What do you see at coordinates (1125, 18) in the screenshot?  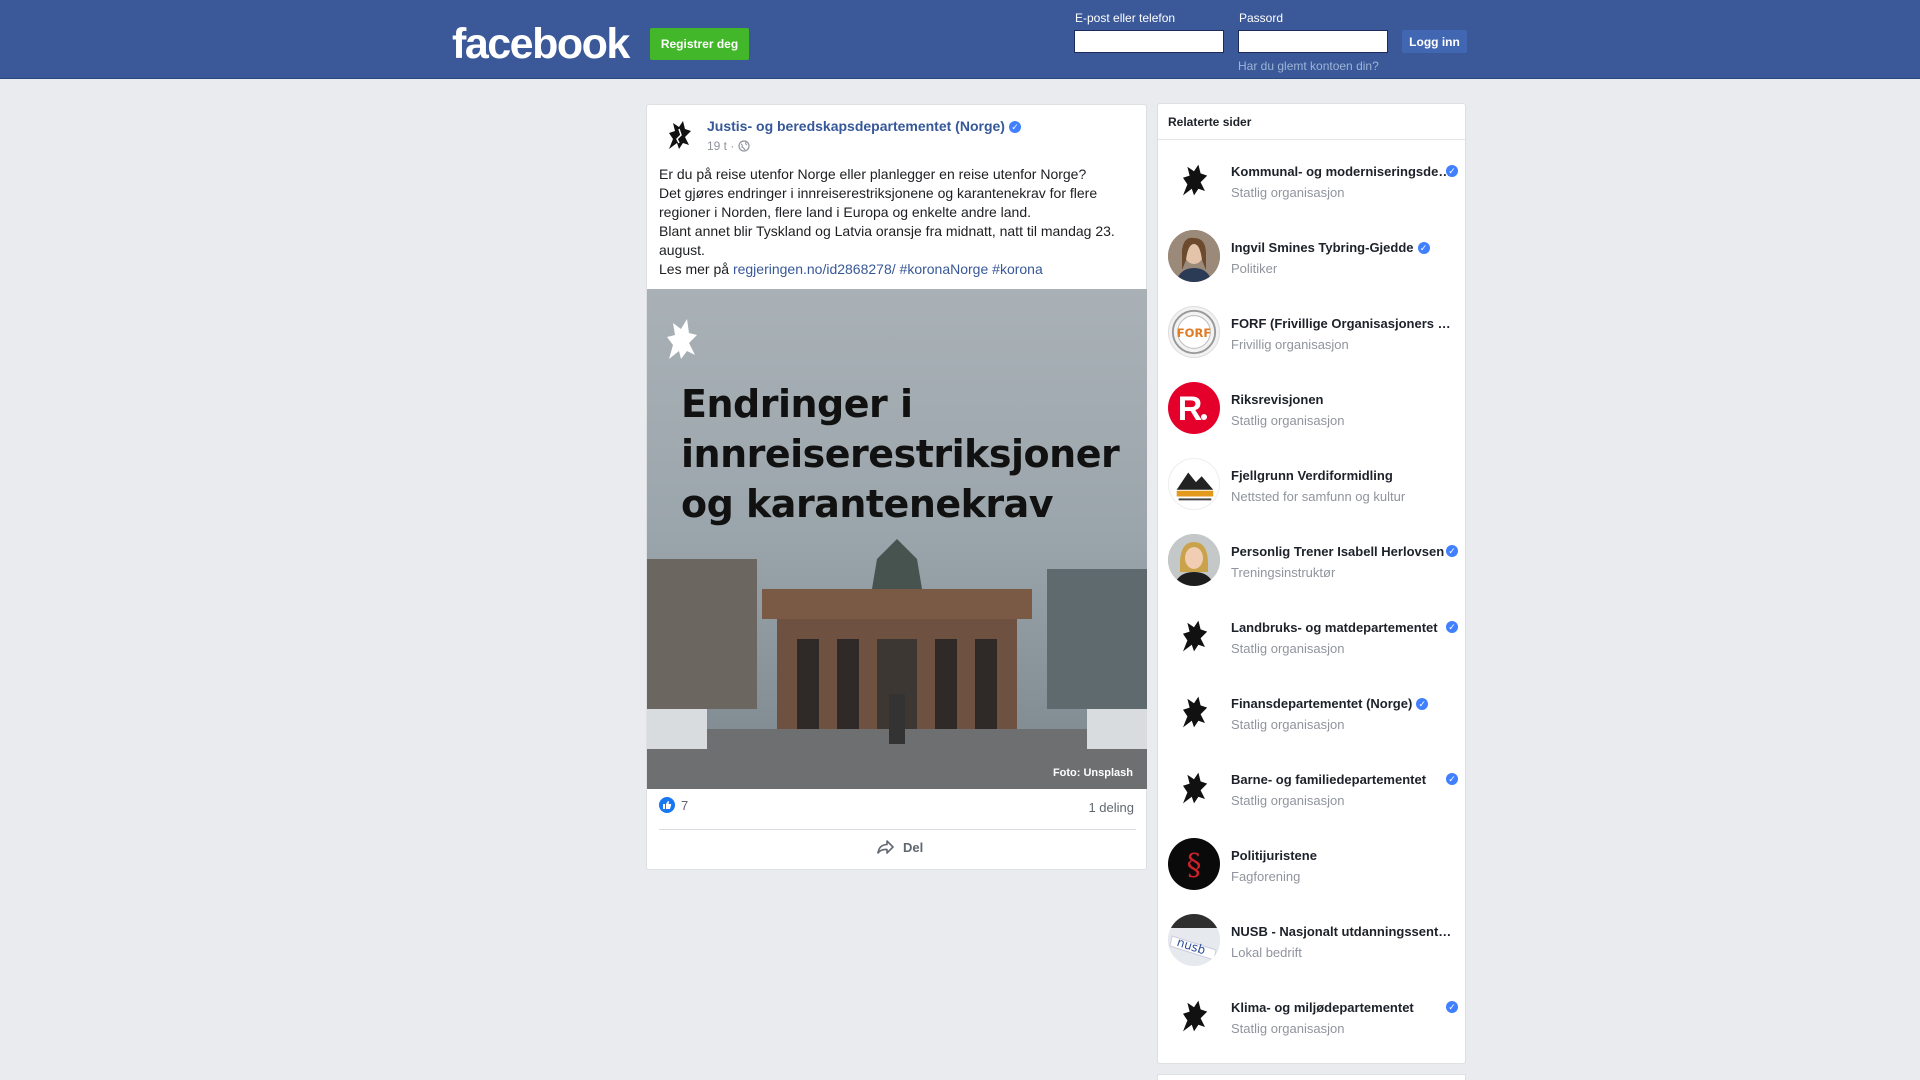 I see `email-label: E-post eller telefon` at bounding box center [1125, 18].